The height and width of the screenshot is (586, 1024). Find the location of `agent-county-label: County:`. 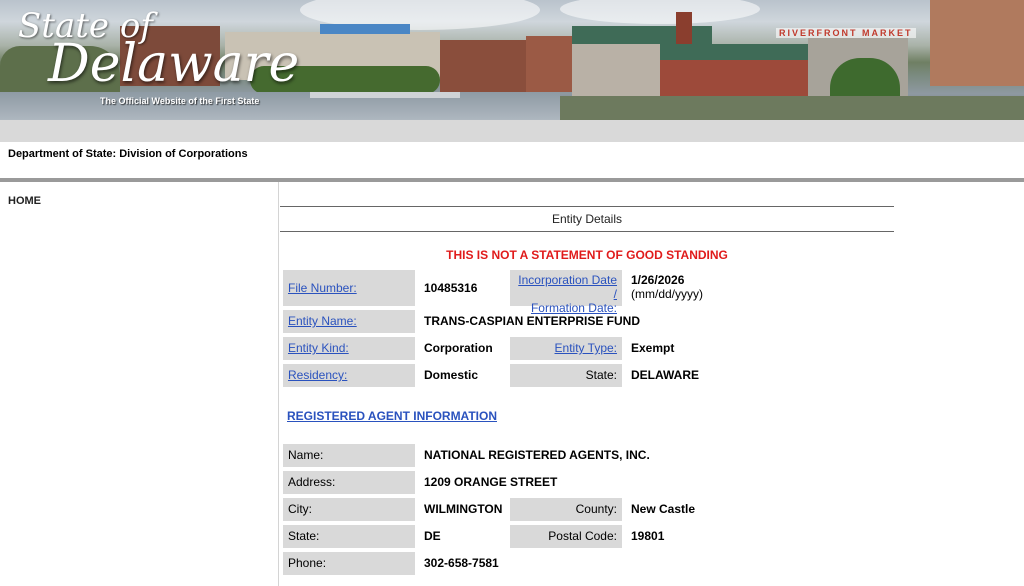

agent-county-label: County: is located at coordinates (566, 509).